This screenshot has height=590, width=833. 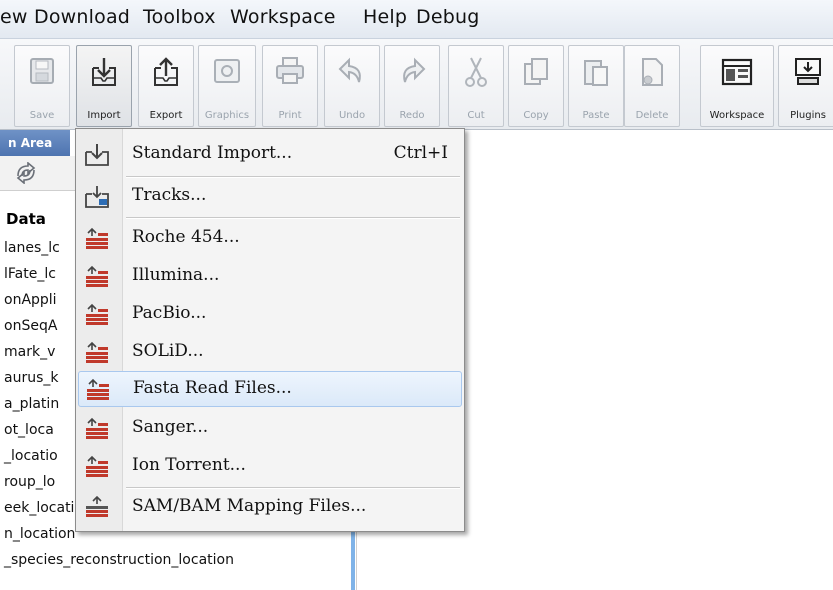 What do you see at coordinates (536, 71) in the screenshot?
I see `copy-icon` at bounding box center [536, 71].